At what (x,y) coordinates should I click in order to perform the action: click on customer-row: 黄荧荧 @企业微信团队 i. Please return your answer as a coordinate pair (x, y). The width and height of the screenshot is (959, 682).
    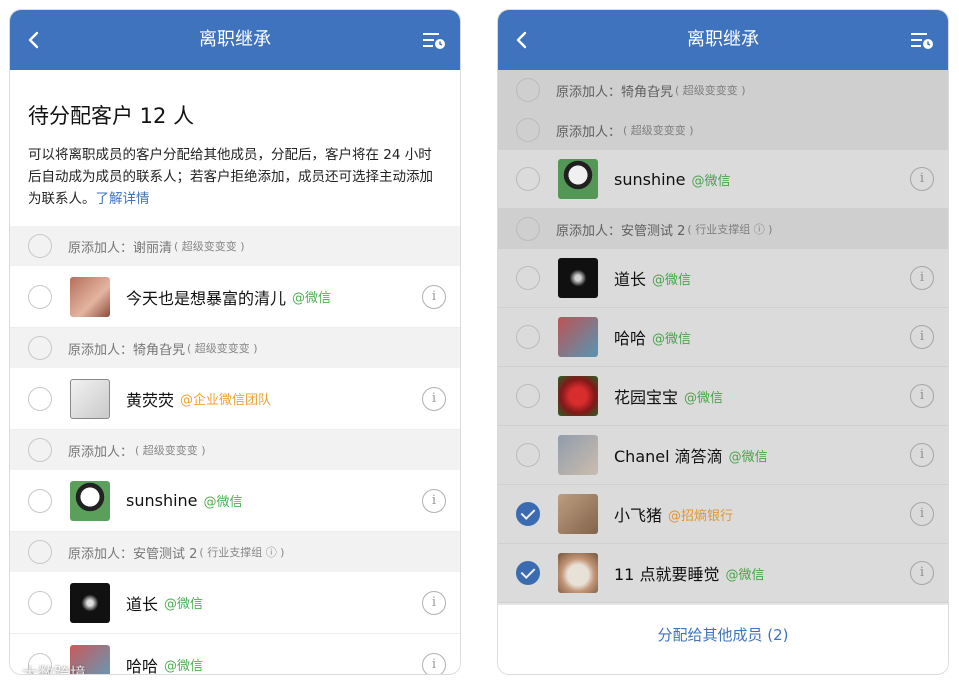
    Looking at the image, I should click on (235, 399).